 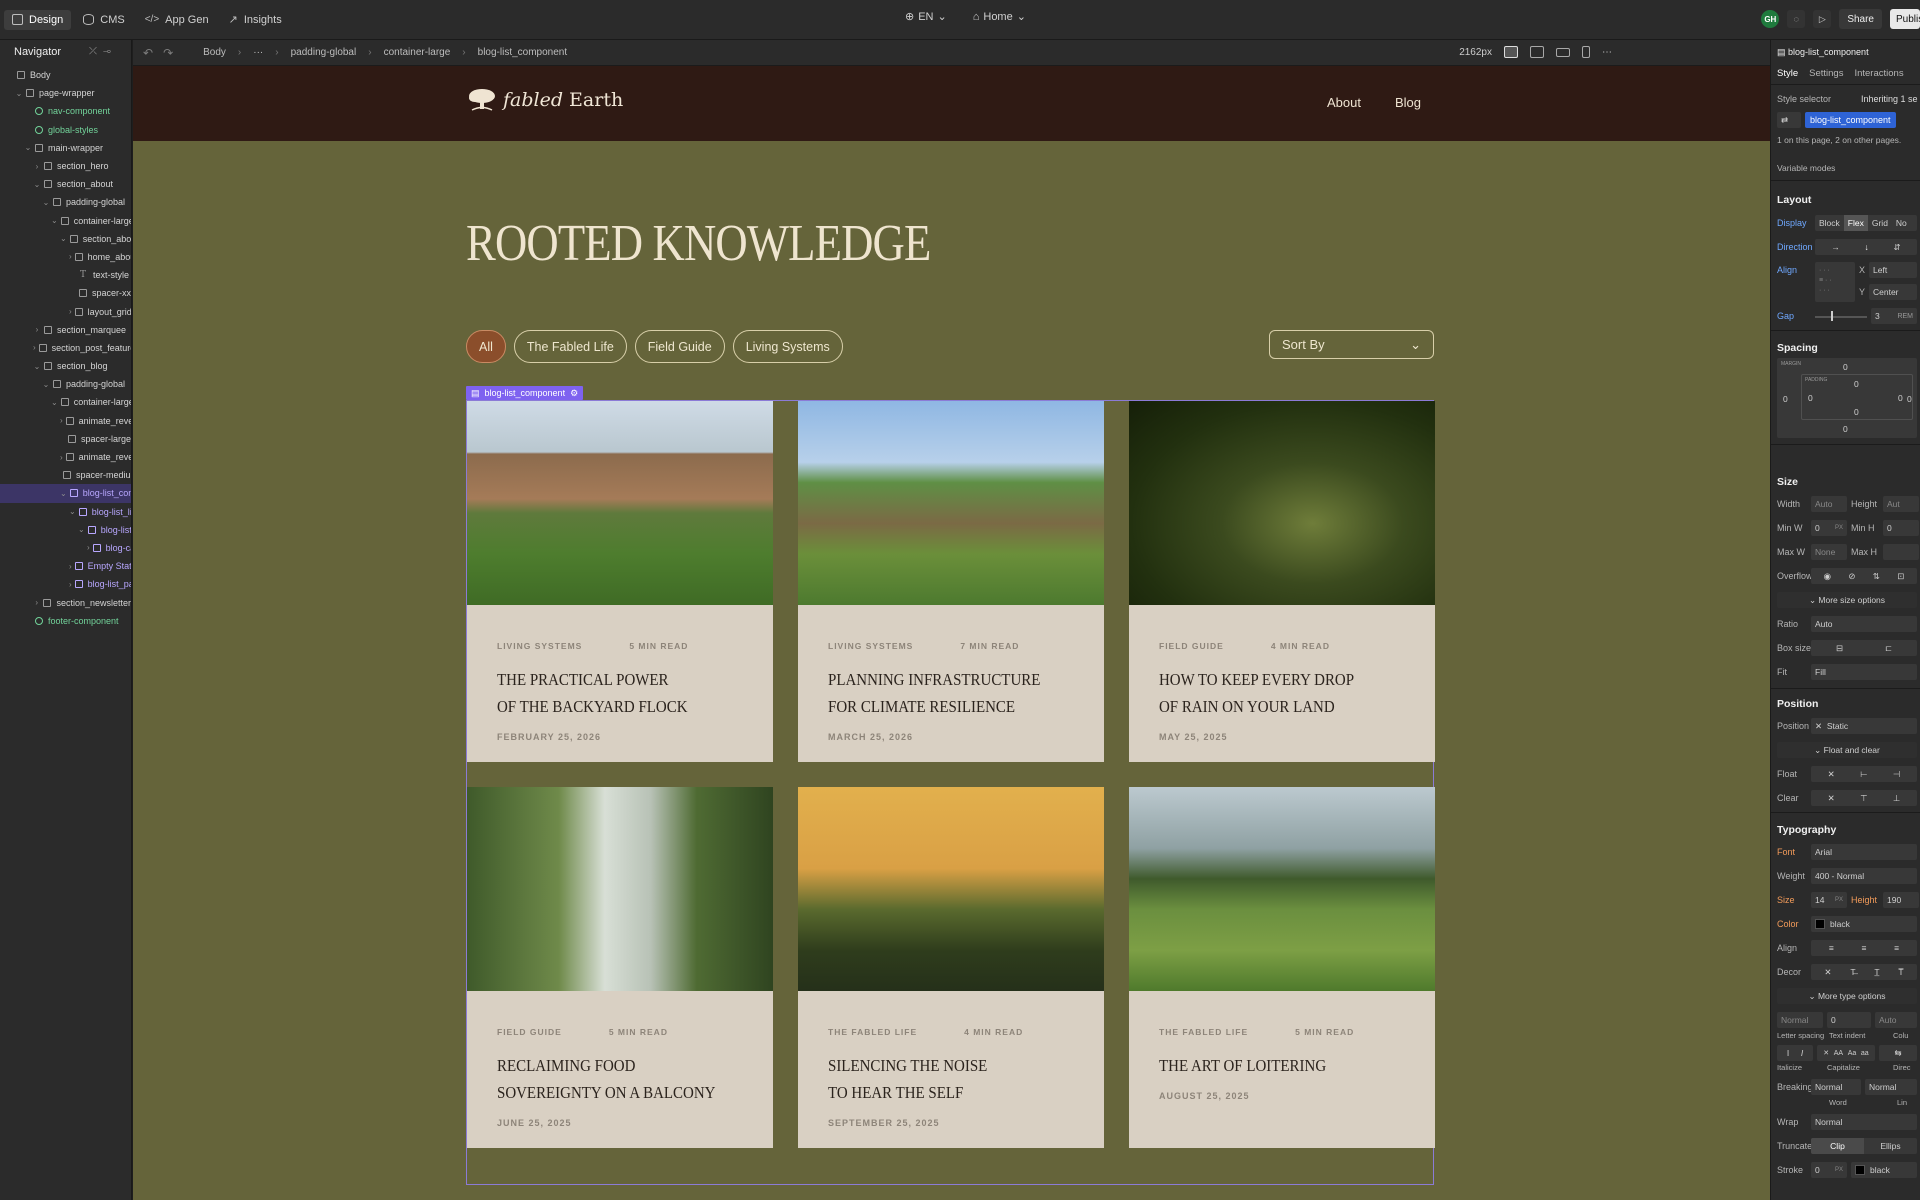 I want to click on card-title: THE ART OF LOITERING, so click(x=1286, y=1065).